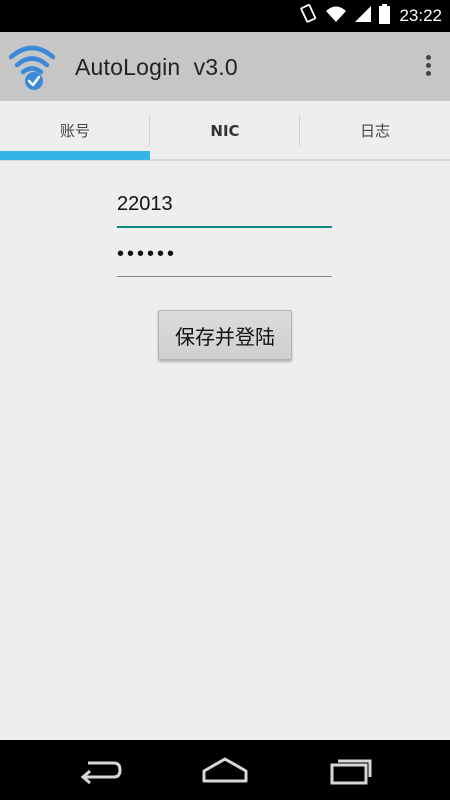  What do you see at coordinates (428, 67) in the screenshot?
I see `overflow-menu-icon` at bounding box center [428, 67].